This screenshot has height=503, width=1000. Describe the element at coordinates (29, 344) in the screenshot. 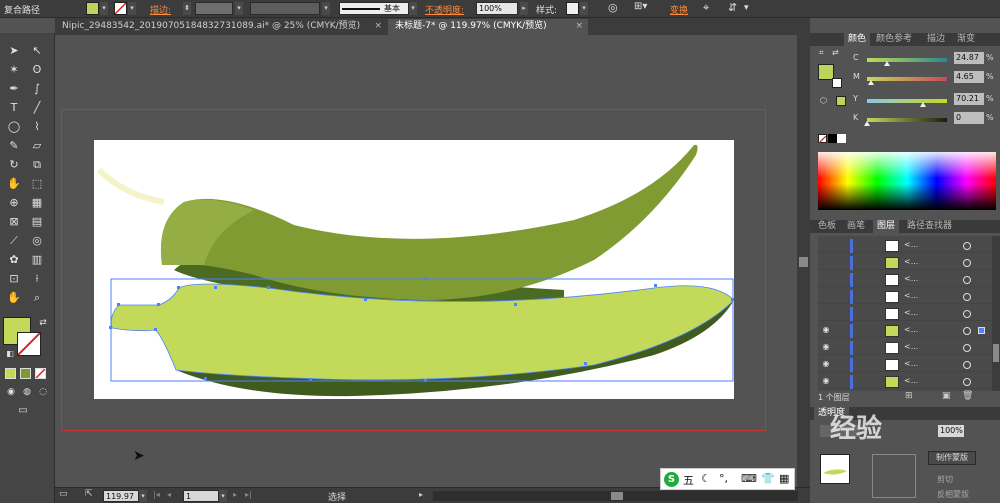

I see `stroke-color-box` at that location.